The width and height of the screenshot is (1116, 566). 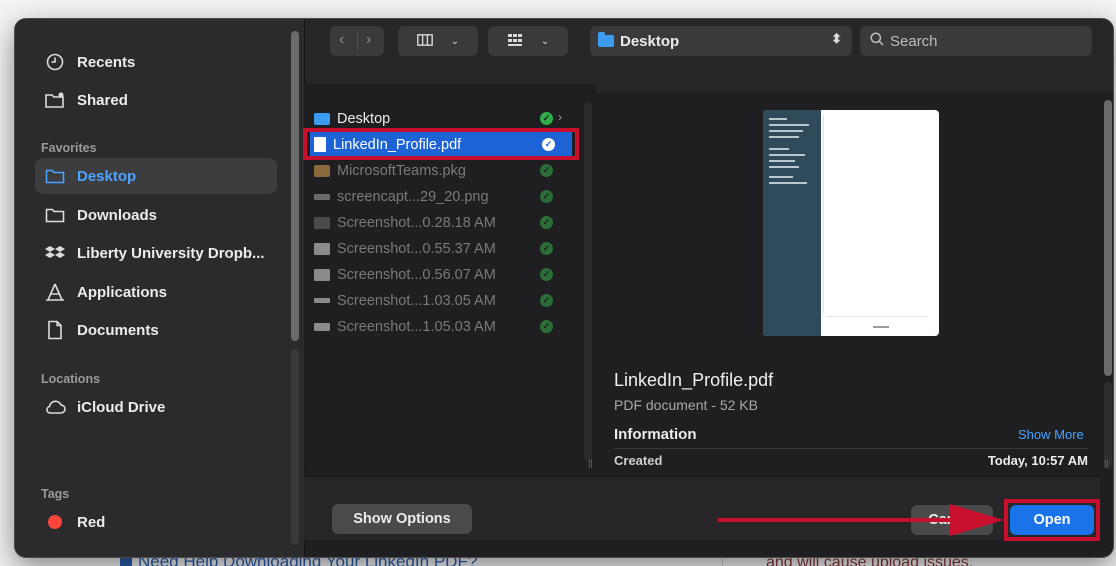 What do you see at coordinates (402, 519) in the screenshot?
I see `show-options-button: Show Options` at bounding box center [402, 519].